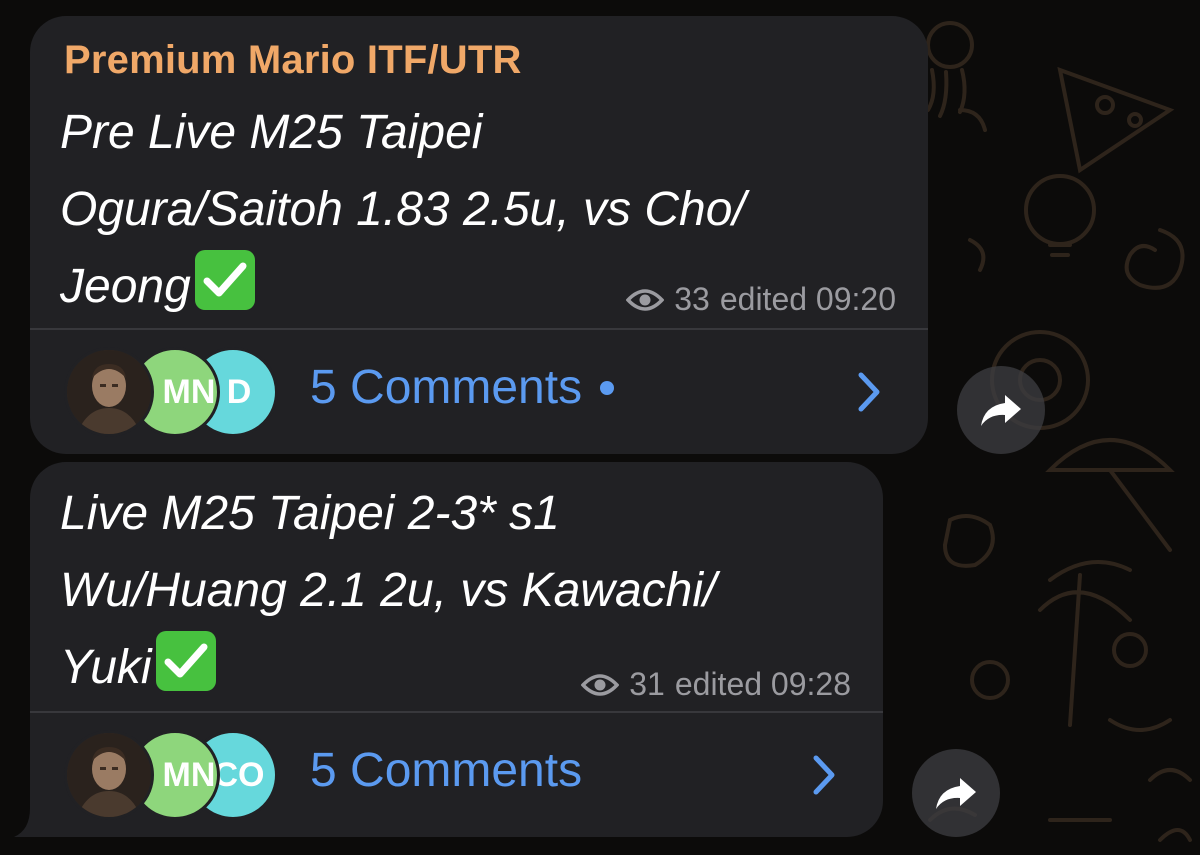 Image resolution: width=1200 pixels, height=855 pixels. I want to click on message-meta: 31 edited 09:28, so click(716, 684).